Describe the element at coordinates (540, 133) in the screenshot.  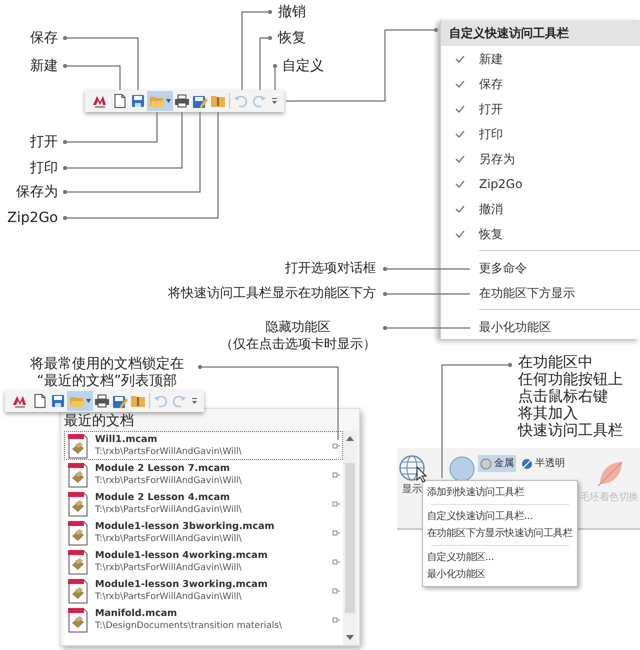
I see `menu-item: 打印` at that location.